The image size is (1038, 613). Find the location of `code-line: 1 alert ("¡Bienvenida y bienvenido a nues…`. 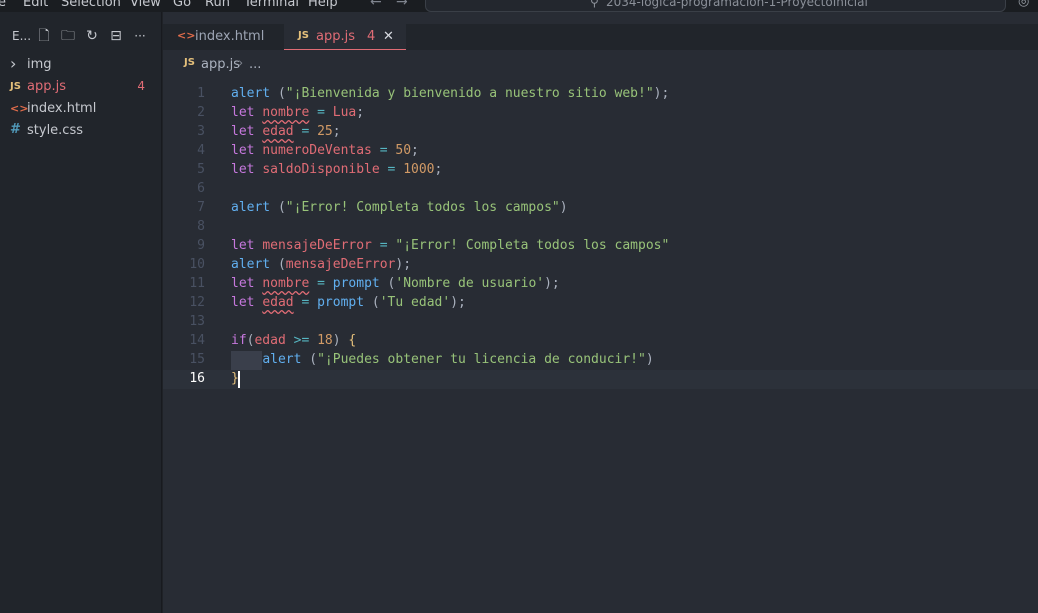

code-line: 1 alert ("¡Bienvenida y bienvenido a nues… is located at coordinates (600, 94).